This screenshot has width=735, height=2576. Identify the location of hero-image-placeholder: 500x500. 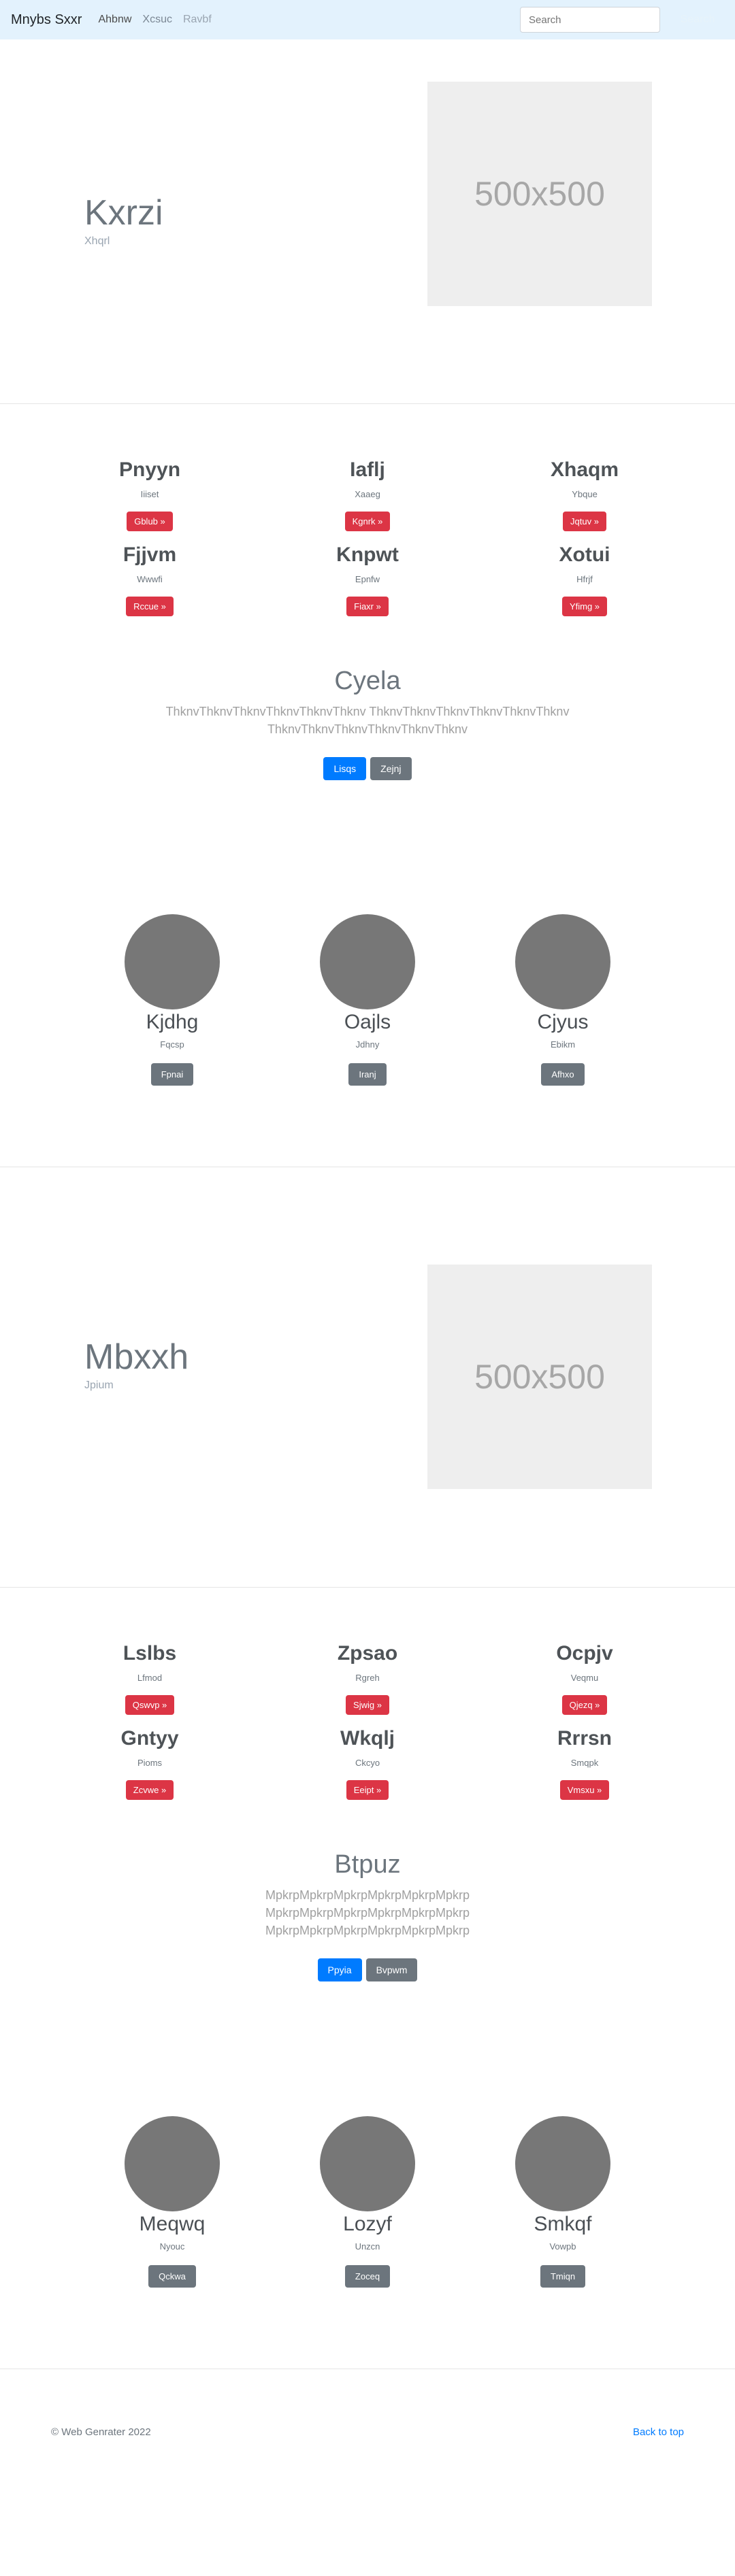
(540, 1377).